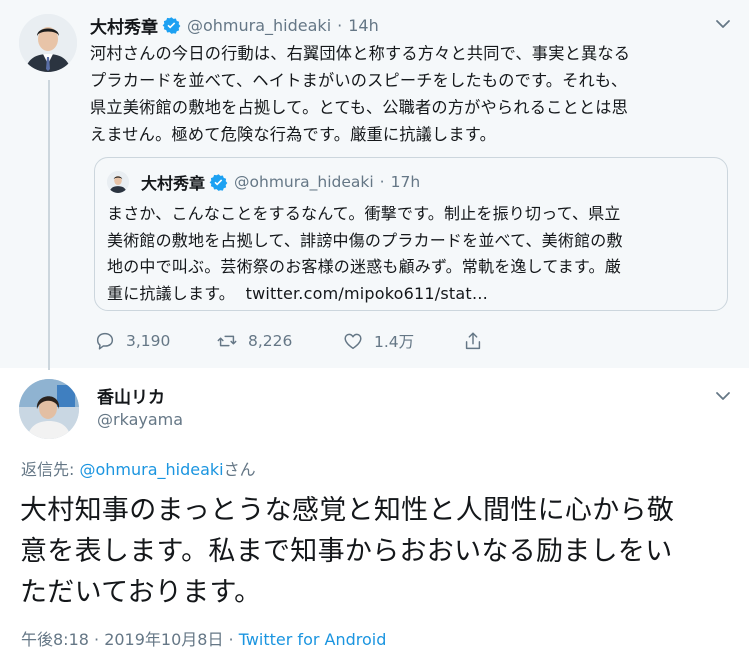 The width and height of the screenshot is (749, 659). Describe the element at coordinates (148, 341) in the screenshot. I see `reply-count: 3,190` at that location.